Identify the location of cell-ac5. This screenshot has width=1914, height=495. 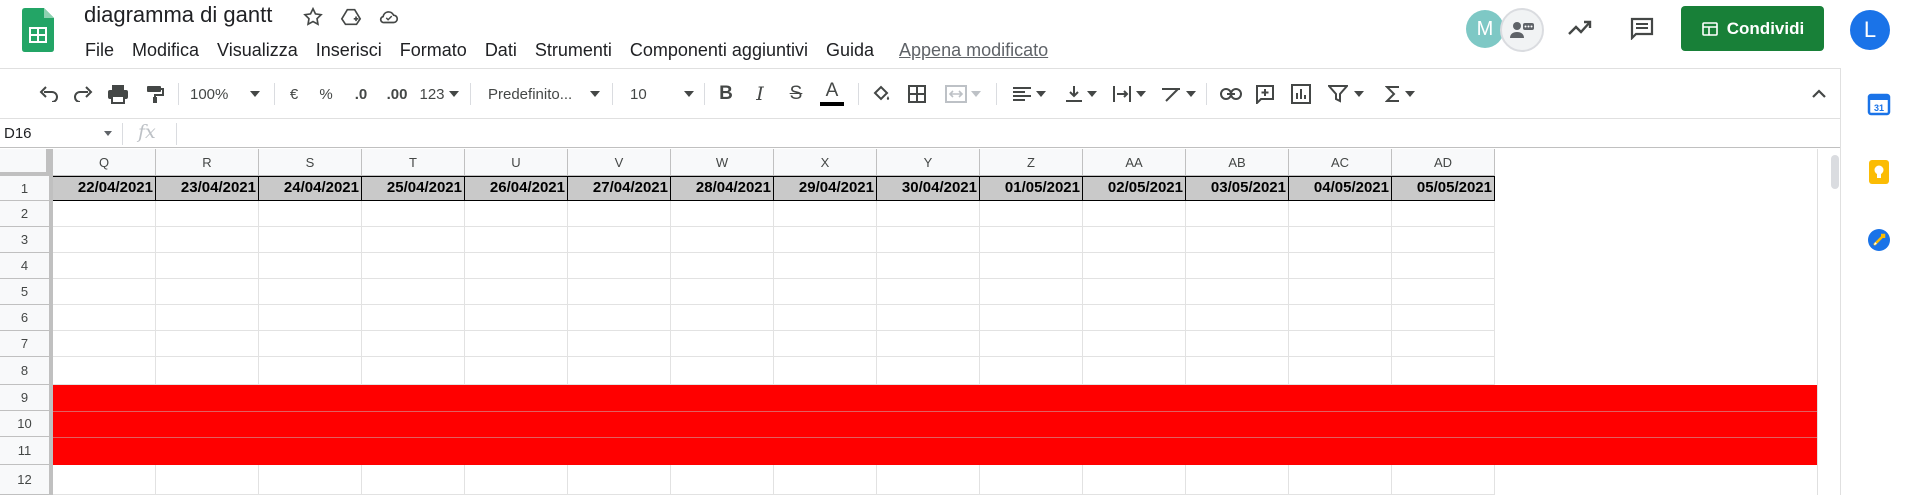
(1340, 292).